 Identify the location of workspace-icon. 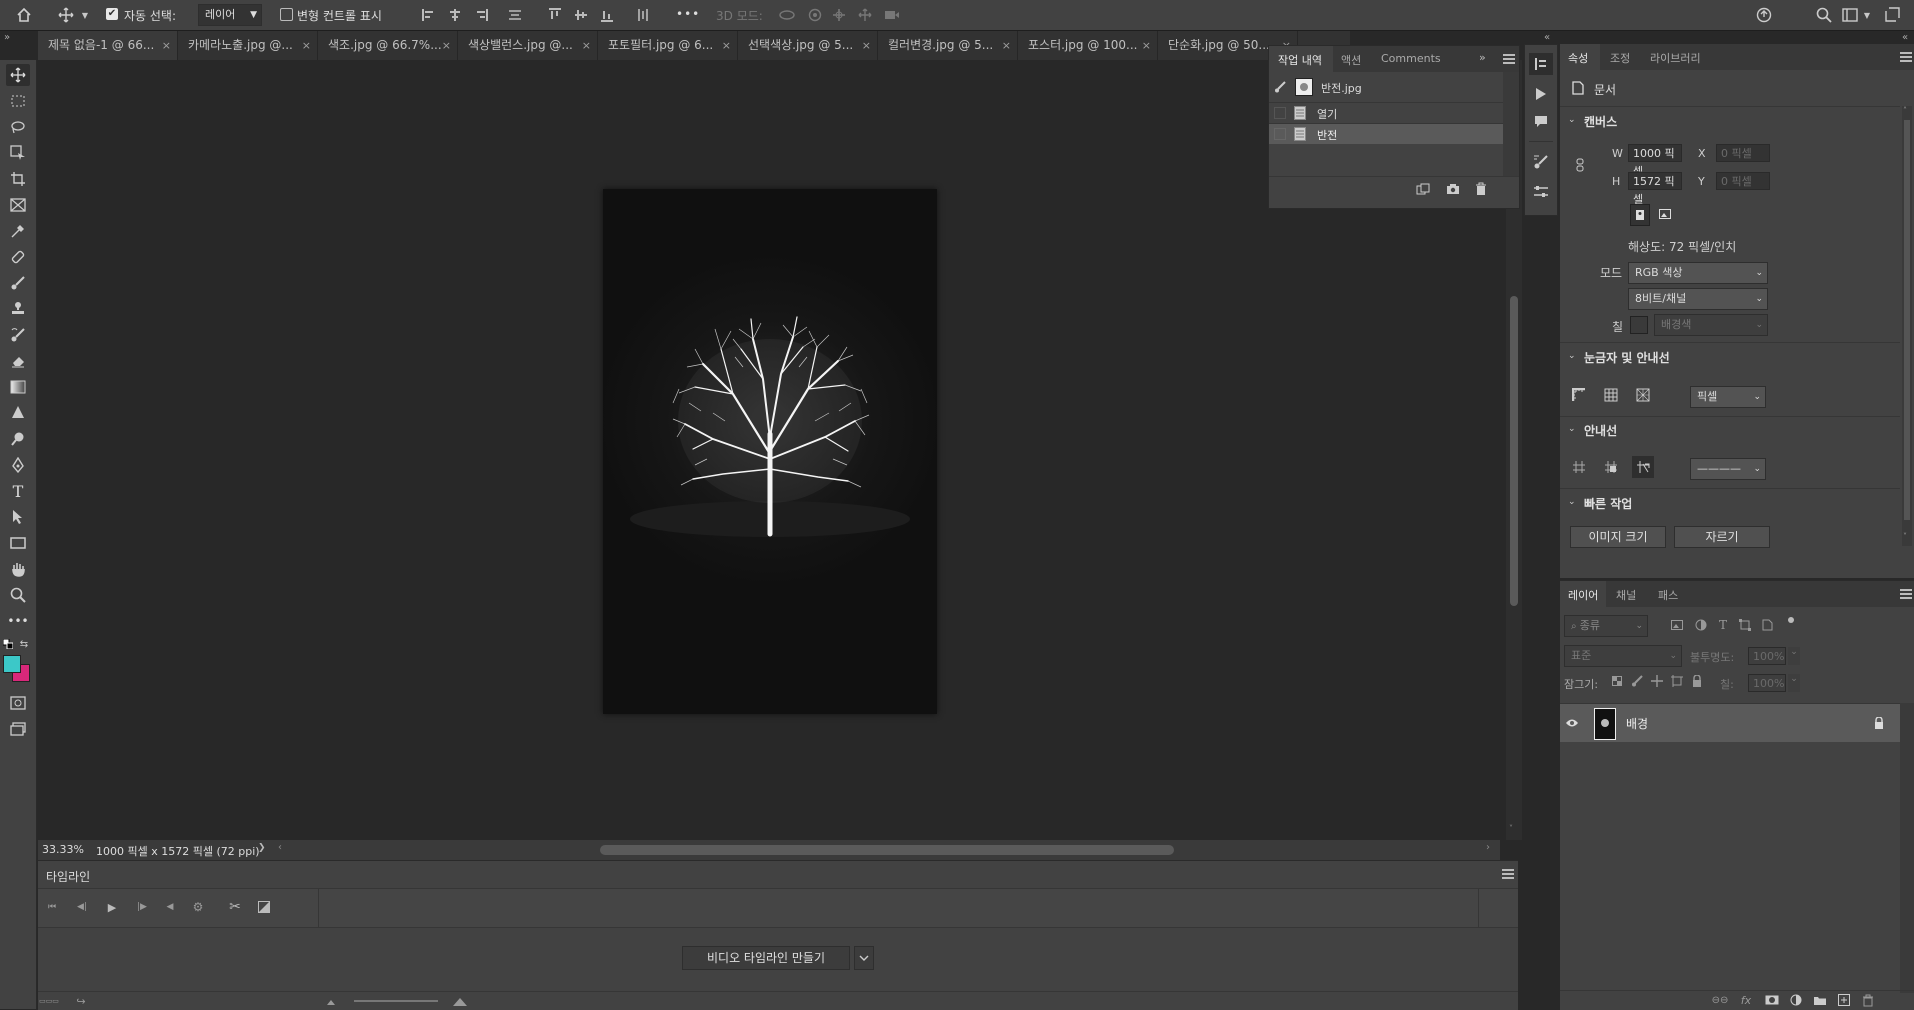
(1850, 15).